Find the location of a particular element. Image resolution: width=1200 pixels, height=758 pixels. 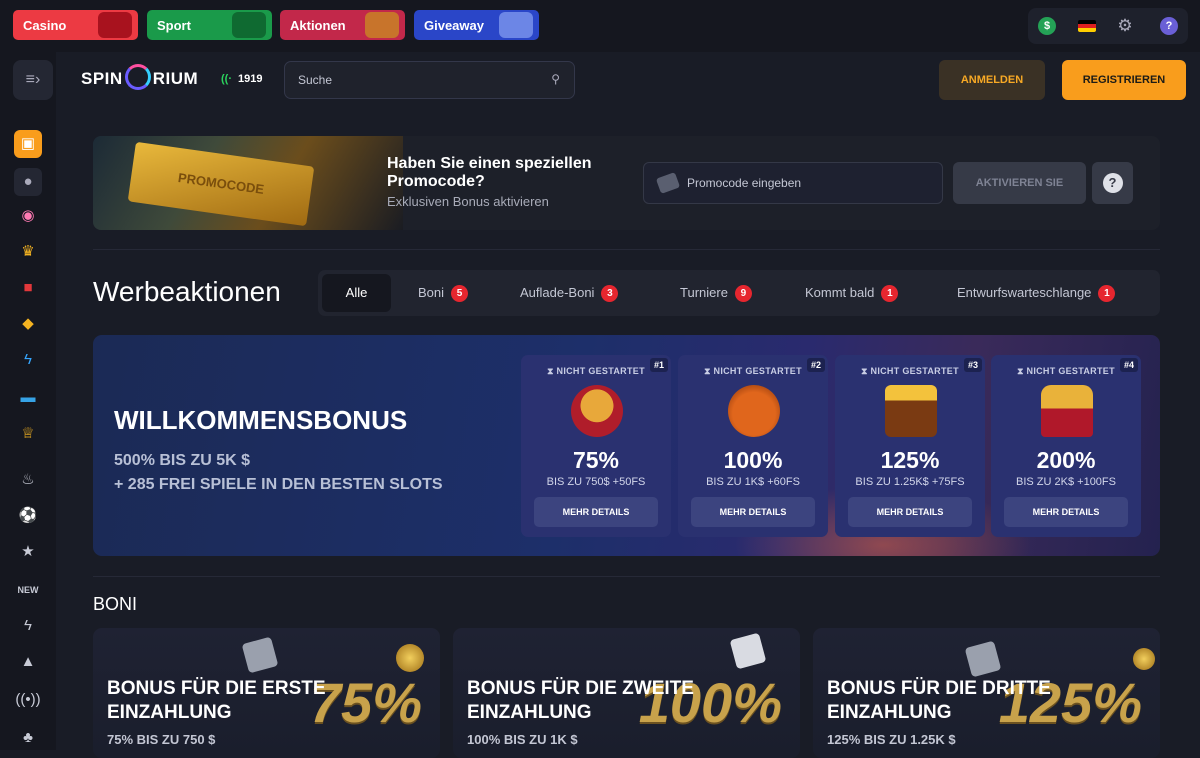

welcome-title: WILLKOMMENSBONUS is located at coordinates (261, 420).